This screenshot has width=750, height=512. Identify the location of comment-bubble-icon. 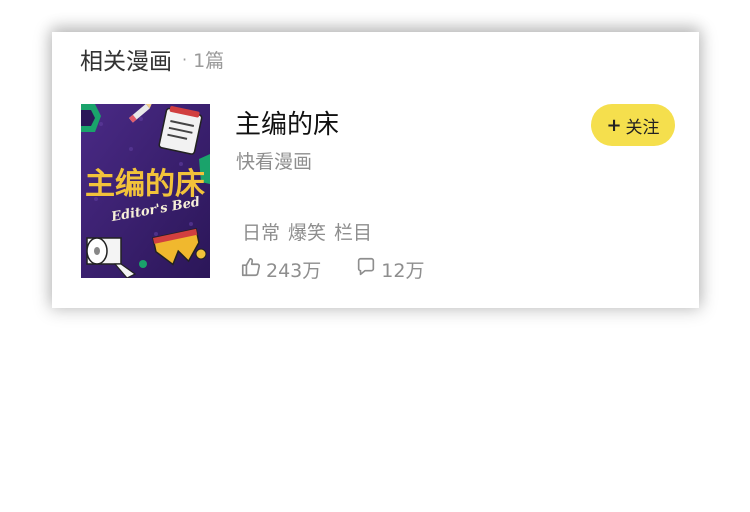
(366, 269).